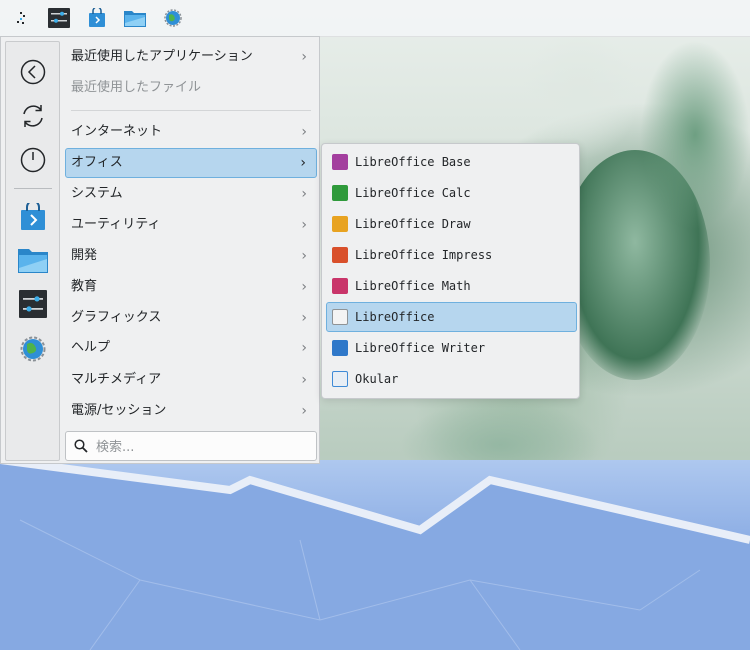  I want to click on category-system: システム ›, so click(191, 194).